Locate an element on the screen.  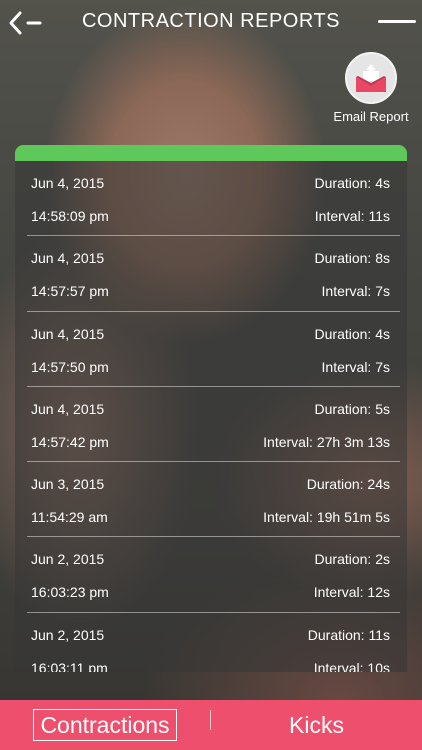
report-interval: Interval: 11s is located at coordinates (352, 216).